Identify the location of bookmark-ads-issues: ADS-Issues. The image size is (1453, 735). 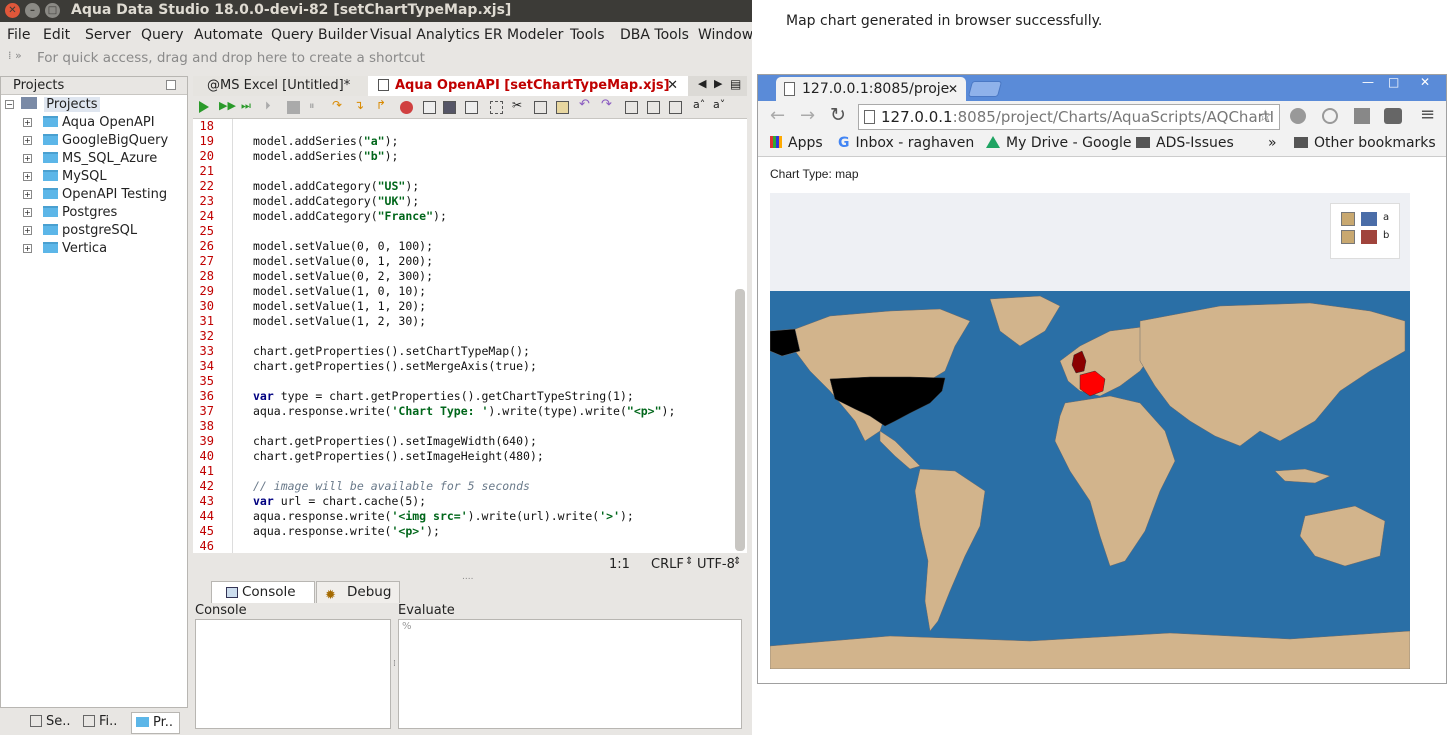
(1185, 143).